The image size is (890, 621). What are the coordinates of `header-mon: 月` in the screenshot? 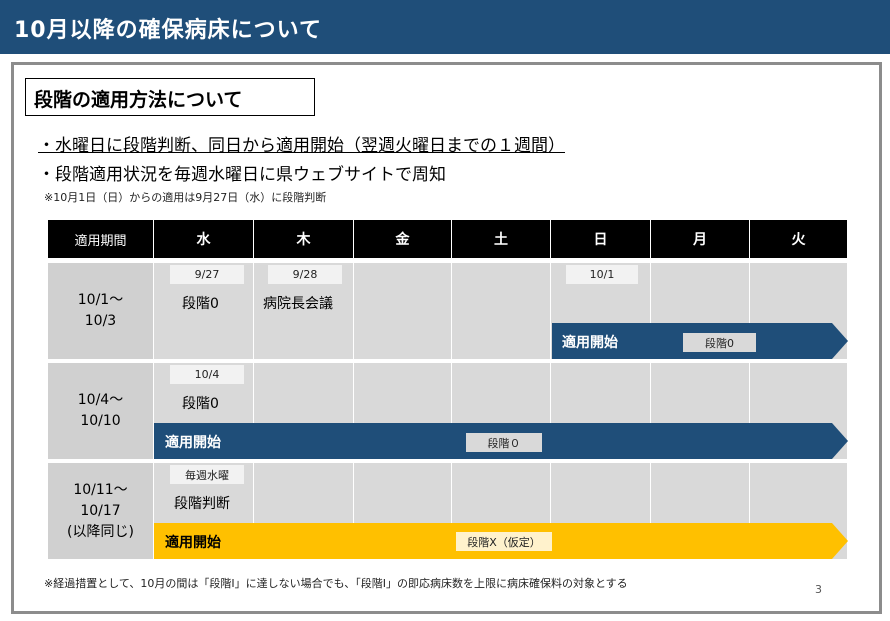 It's located at (700, 239).